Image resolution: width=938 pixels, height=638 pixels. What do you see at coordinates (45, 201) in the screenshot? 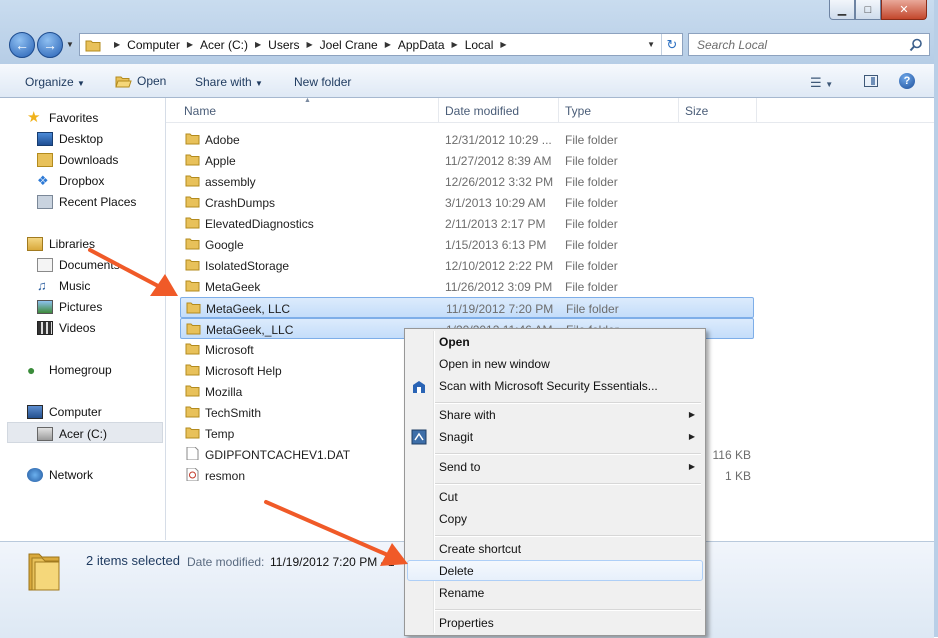
I see `recent-places-icon` at bounding box center [45, 201].